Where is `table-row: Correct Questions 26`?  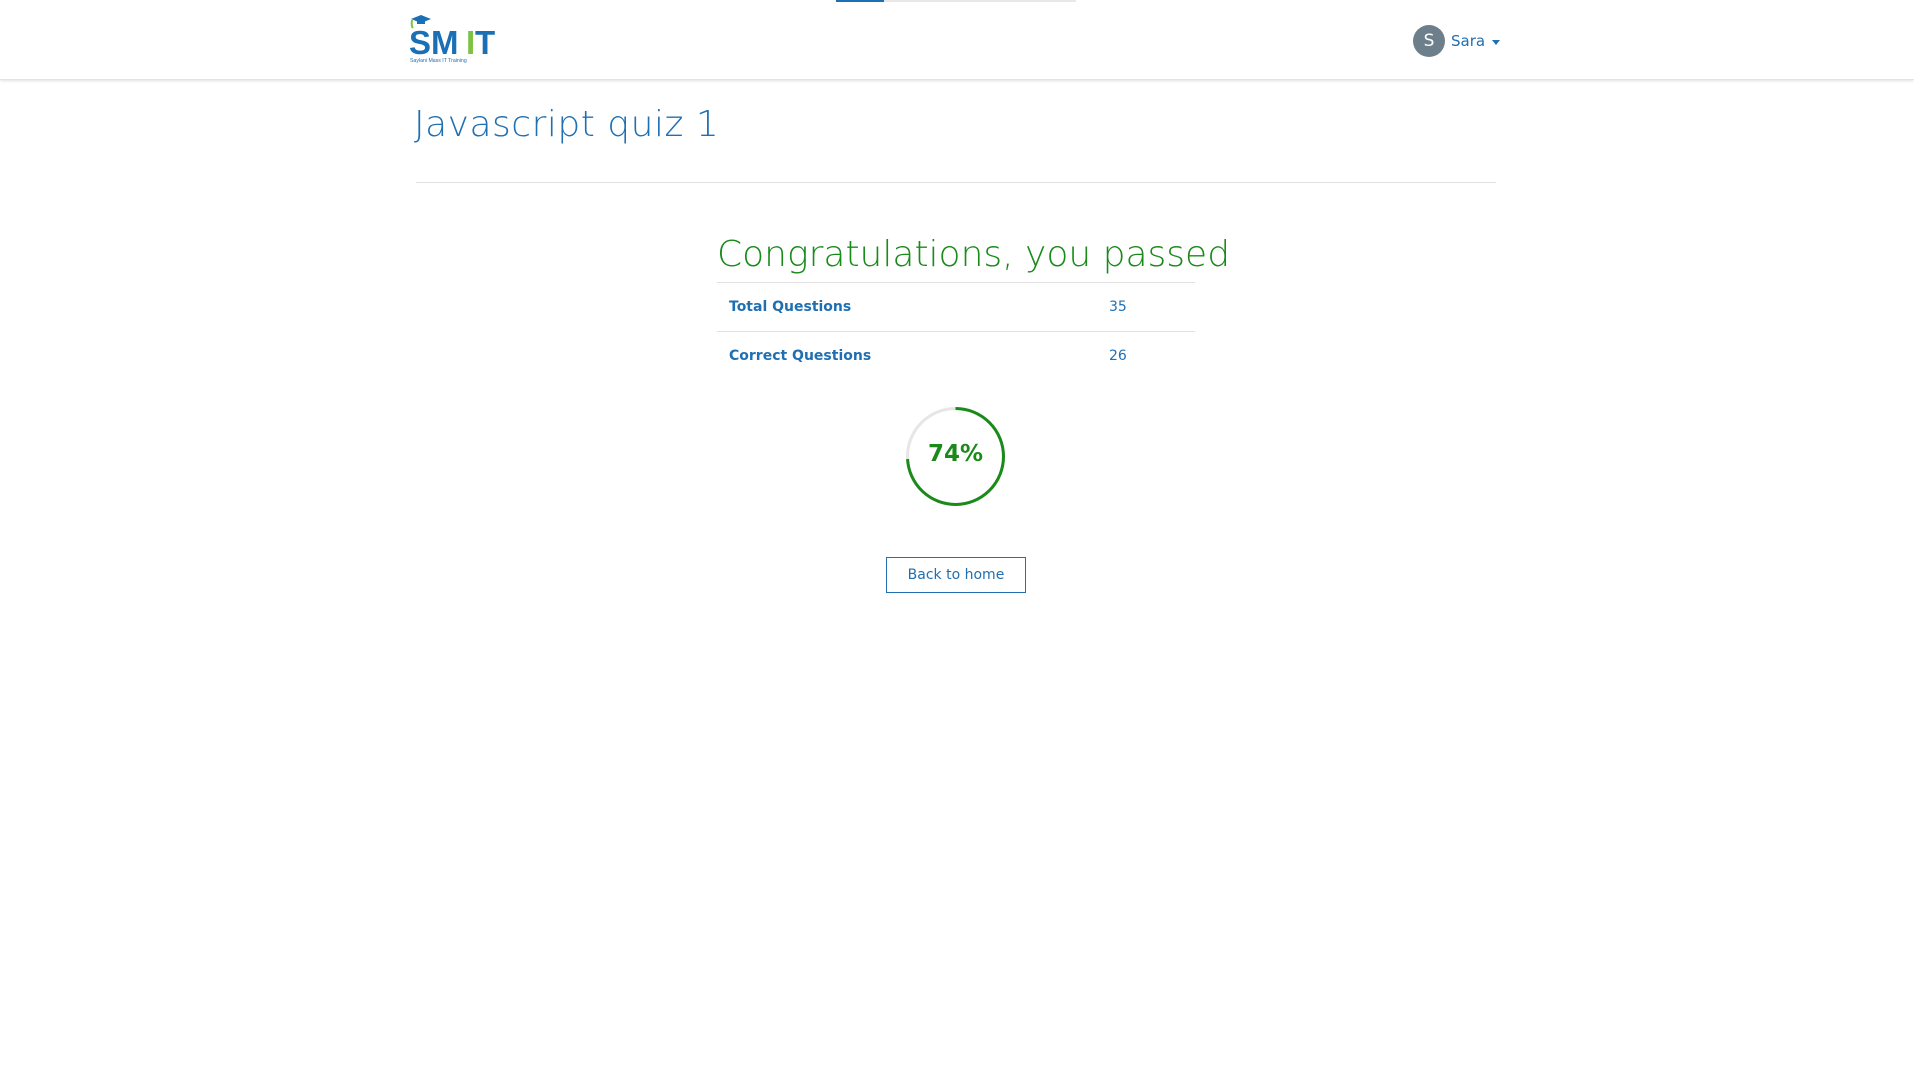
table-row: Correct Questions 26 is located at coordinates (956, 355).